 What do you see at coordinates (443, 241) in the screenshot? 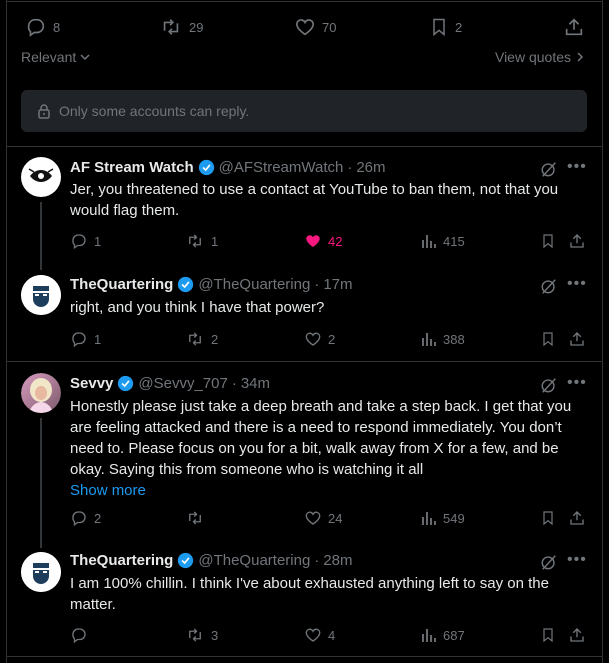
I see `views-action: 415` at bounding box center [443, 241].